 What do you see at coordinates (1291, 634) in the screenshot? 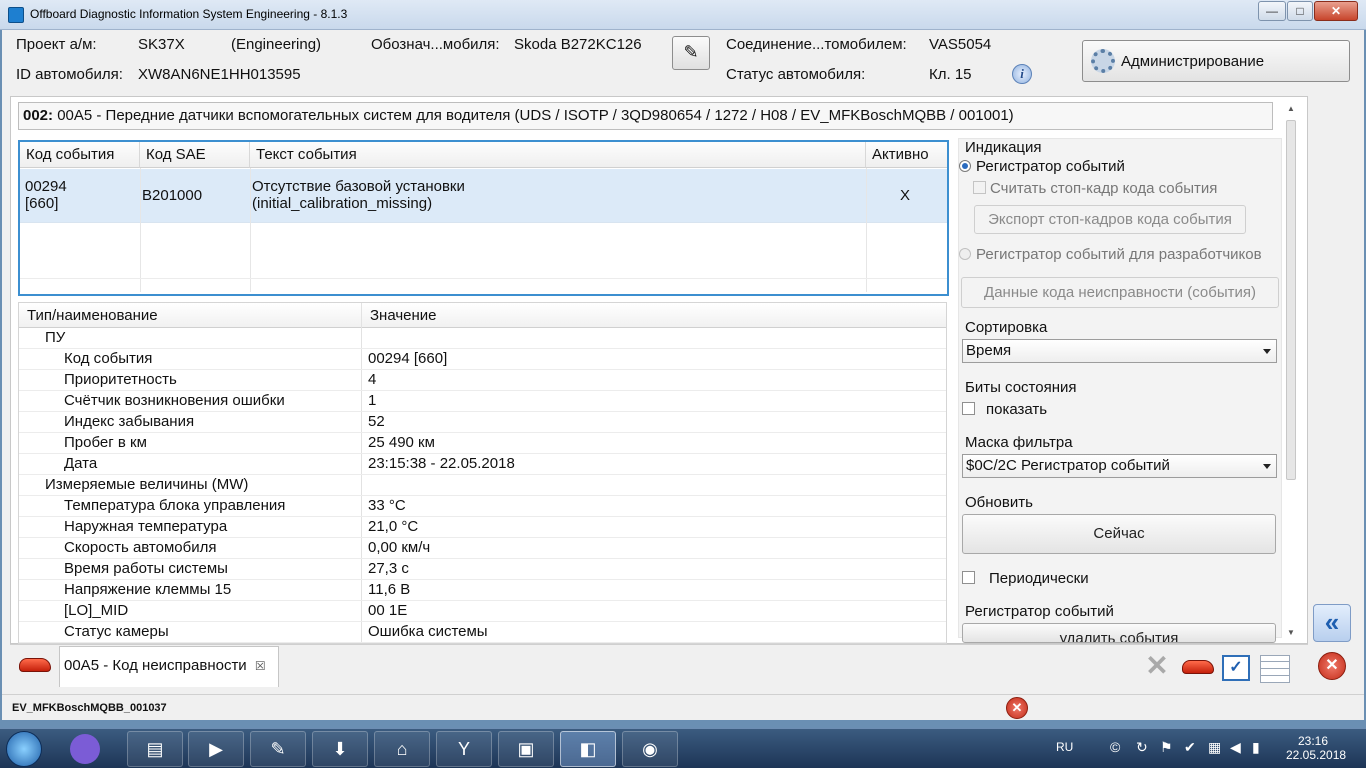
I see `scroll-down-arrow-icon: ▼` at bounding box center [1291, 634].